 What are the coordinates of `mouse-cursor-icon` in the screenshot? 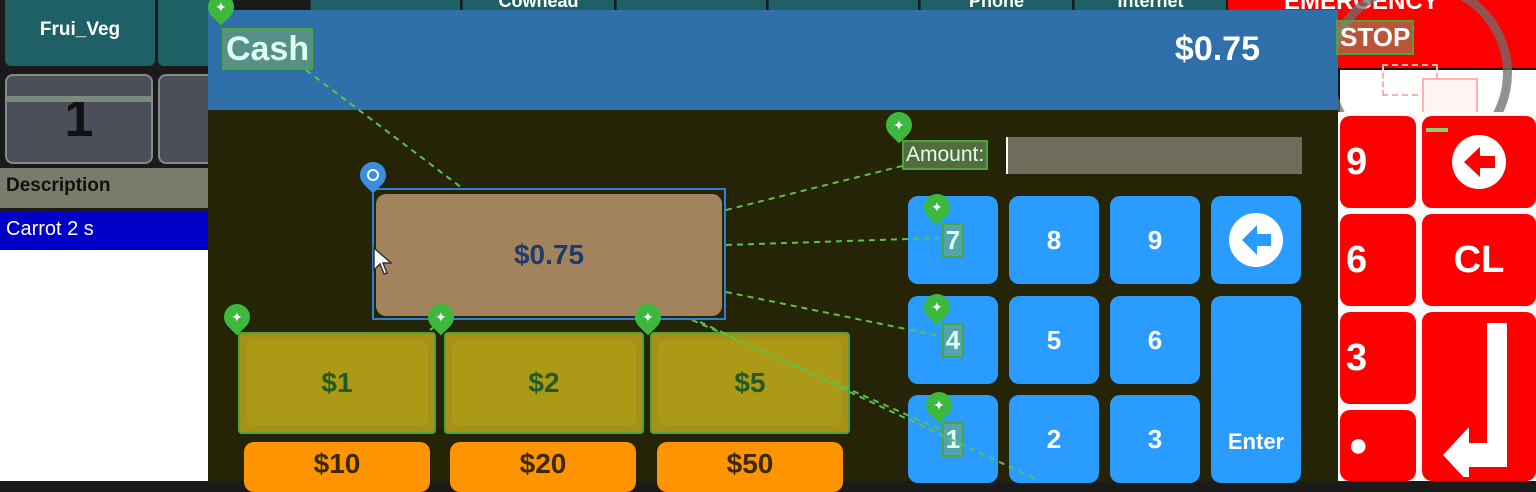 It's located at (382, 260).